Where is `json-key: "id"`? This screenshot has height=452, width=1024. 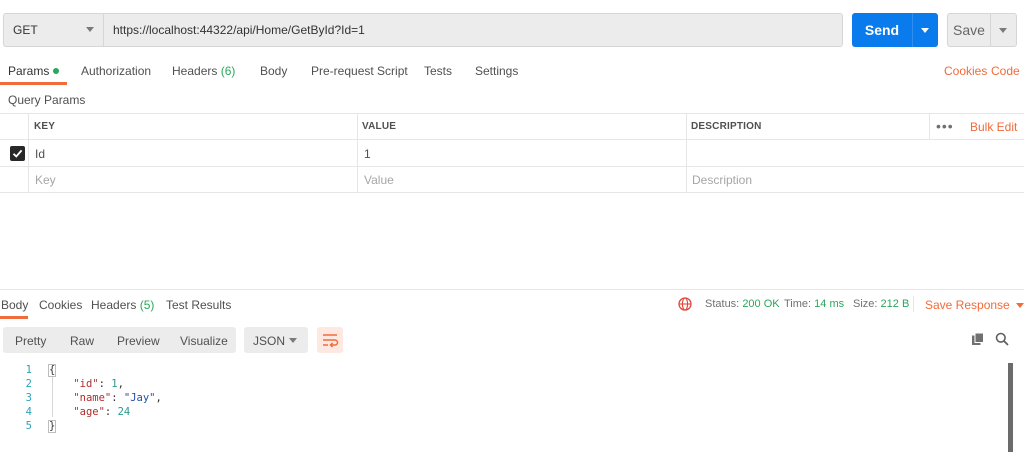 json-key: "id" is located at coordinates (86, 384).